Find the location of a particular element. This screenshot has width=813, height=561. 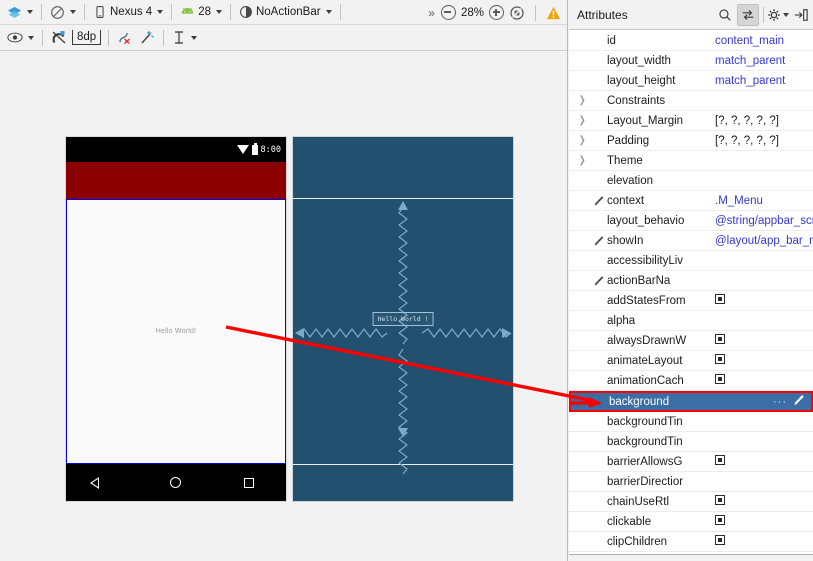

toggle-expert-mode-icon is located at coordinates (748, 14).